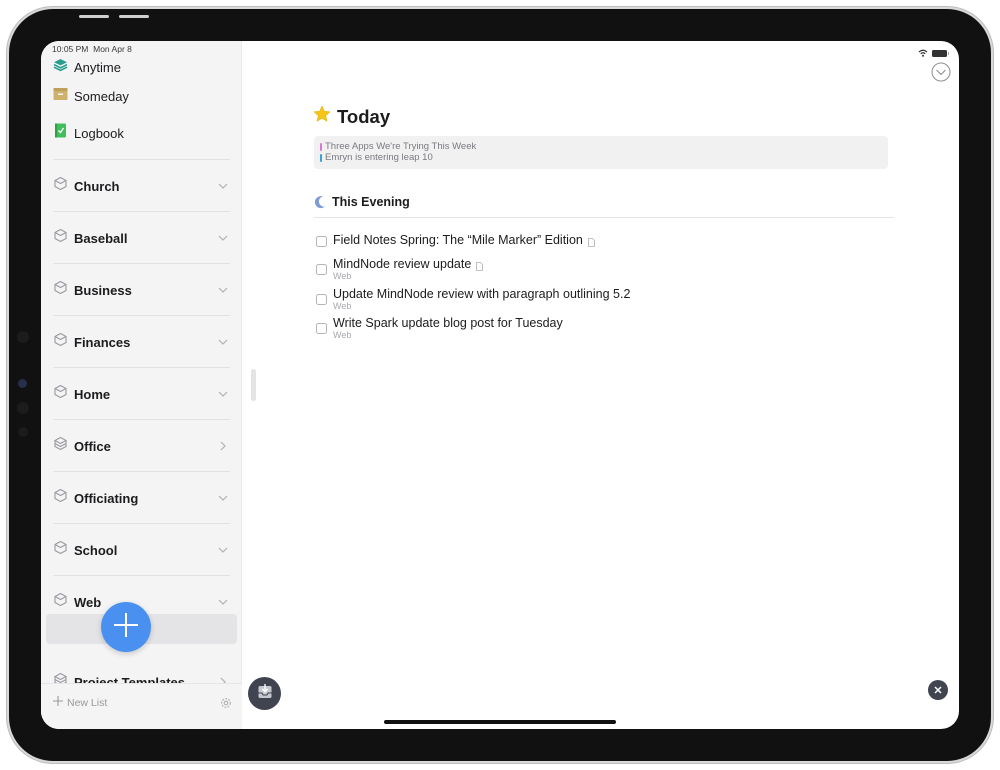 The width and height of the screenshot is (1000, 770). I want to click on inbox-download-button, so click(264, 693).